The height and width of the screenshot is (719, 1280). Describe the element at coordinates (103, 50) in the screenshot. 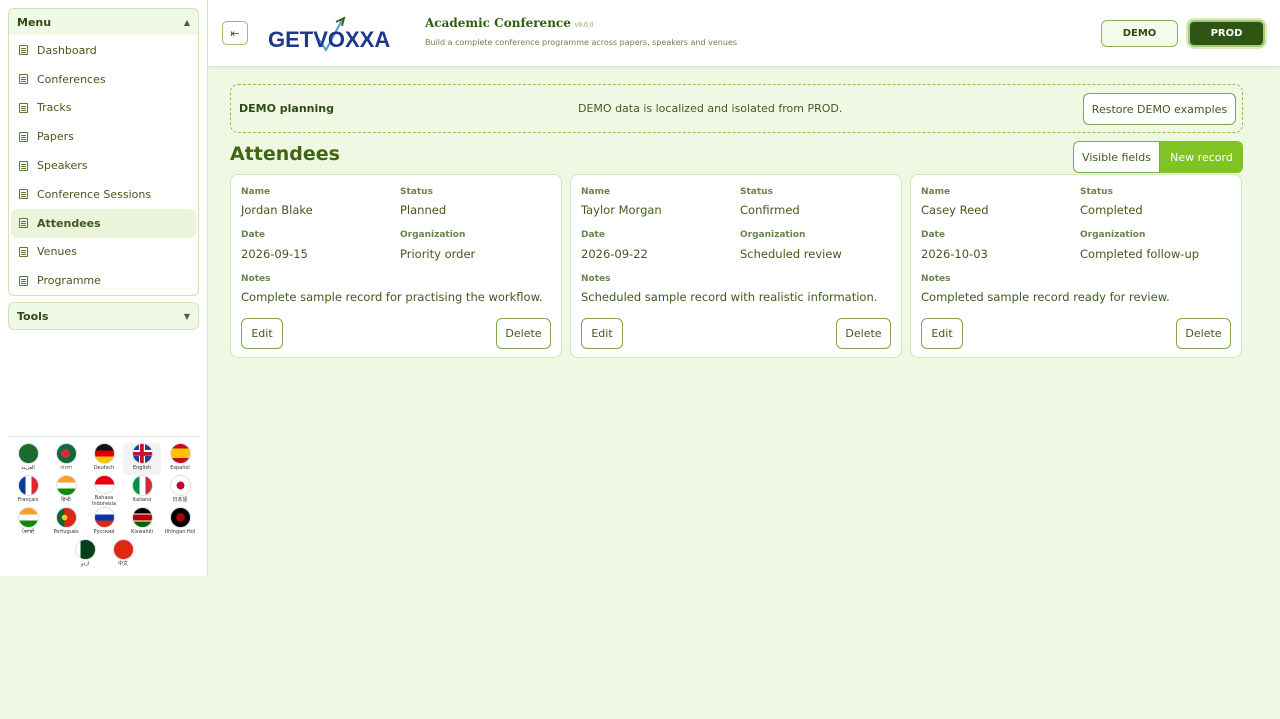

I see `sidebar-item-dashboard: Dashboard` at that location.